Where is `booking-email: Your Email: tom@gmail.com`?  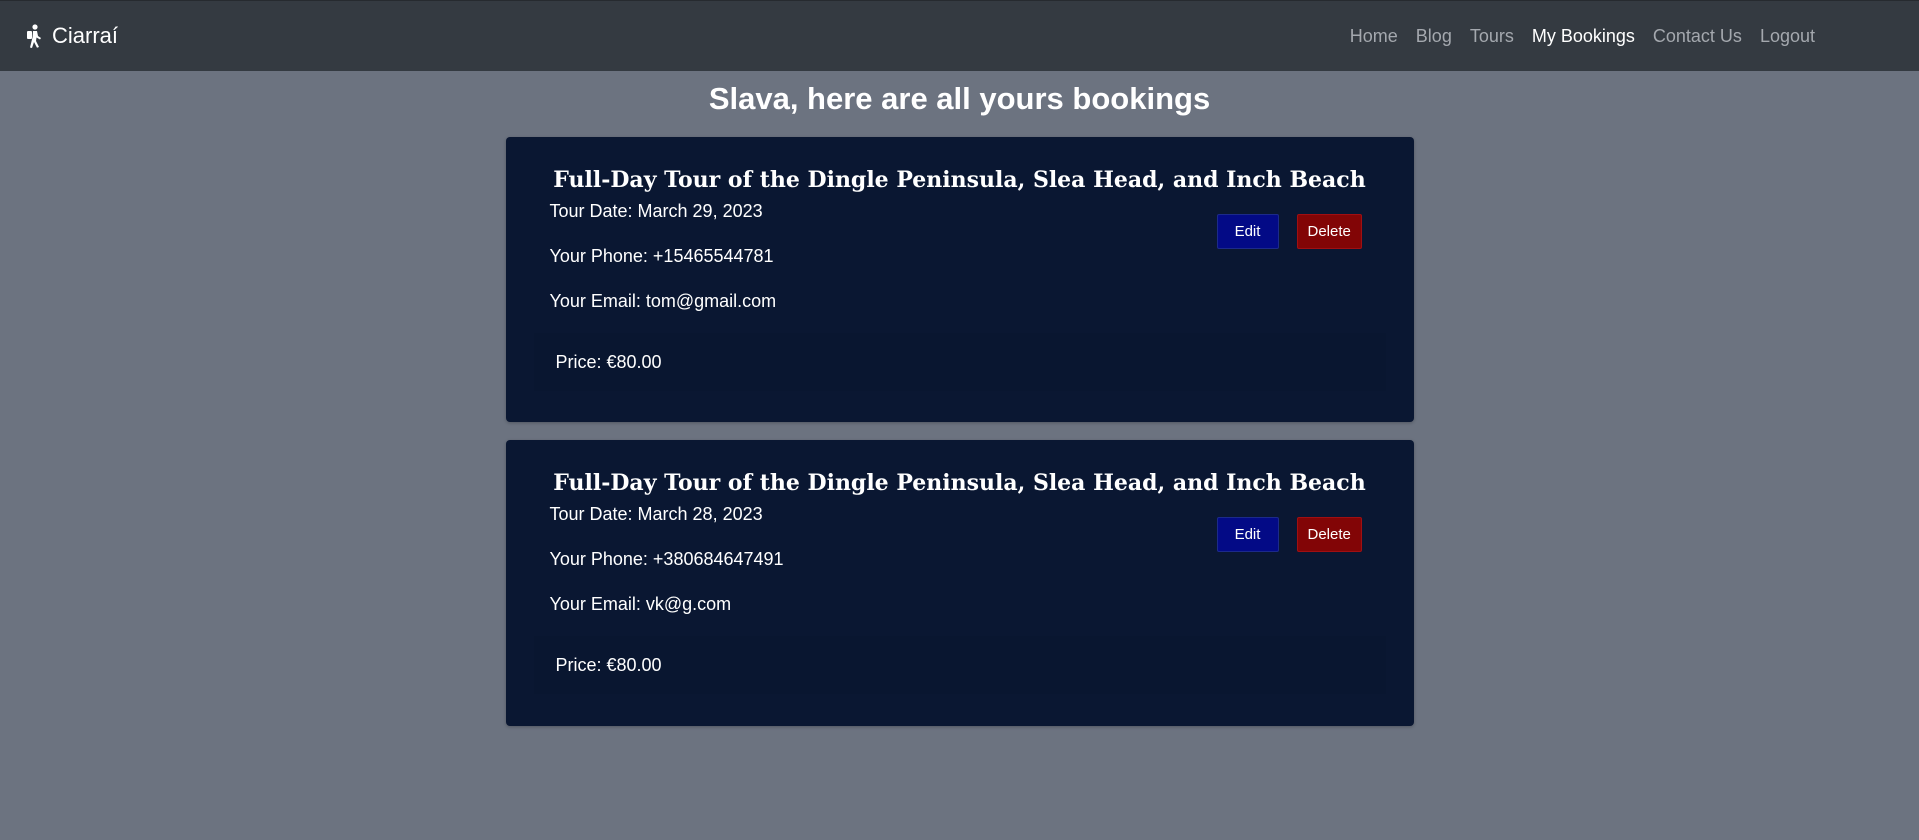 booking-email: Your Email: tom@gmail.com is located at coordinates (663, 301).